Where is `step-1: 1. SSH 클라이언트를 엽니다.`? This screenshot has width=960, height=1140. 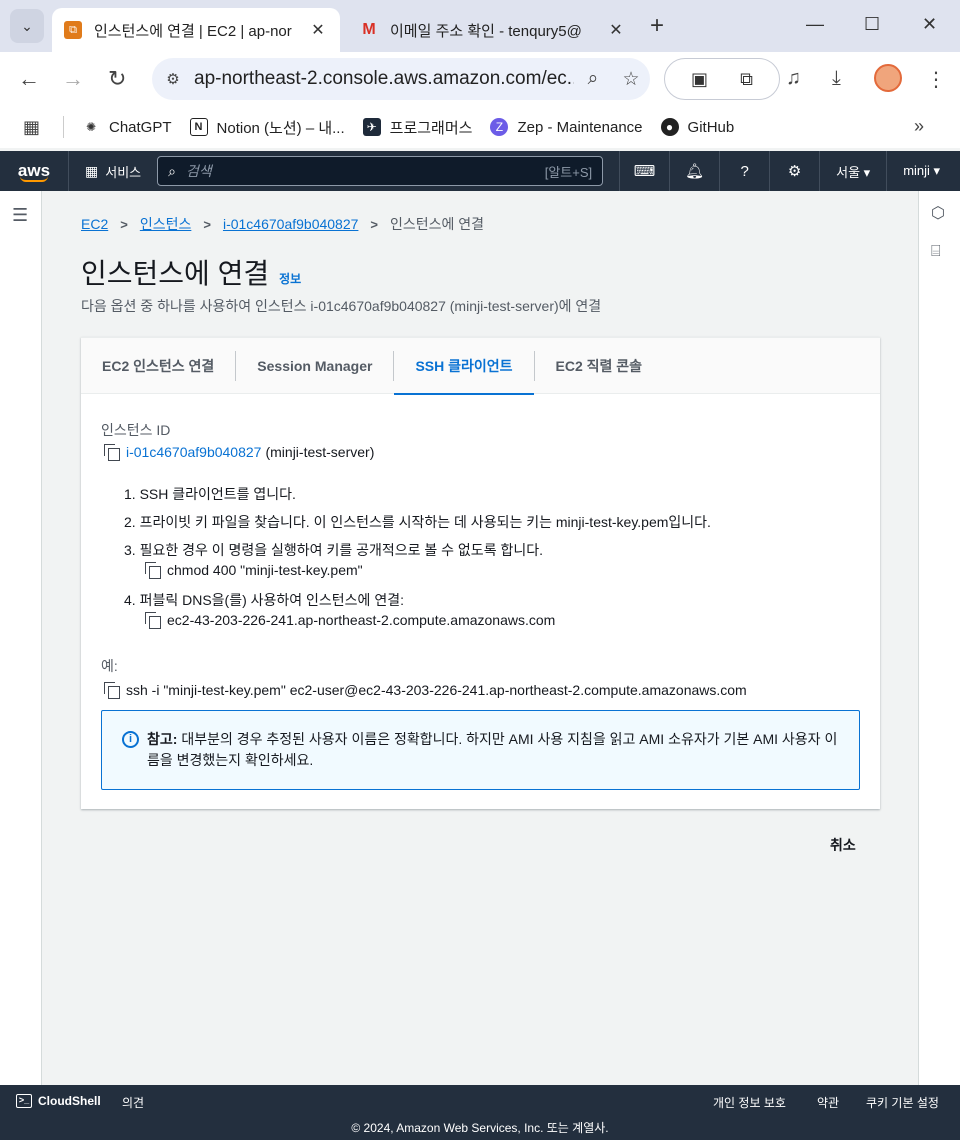 step-1: 1. SSH 클라이언트를 엽니다. is located at coordinates (210, 494).